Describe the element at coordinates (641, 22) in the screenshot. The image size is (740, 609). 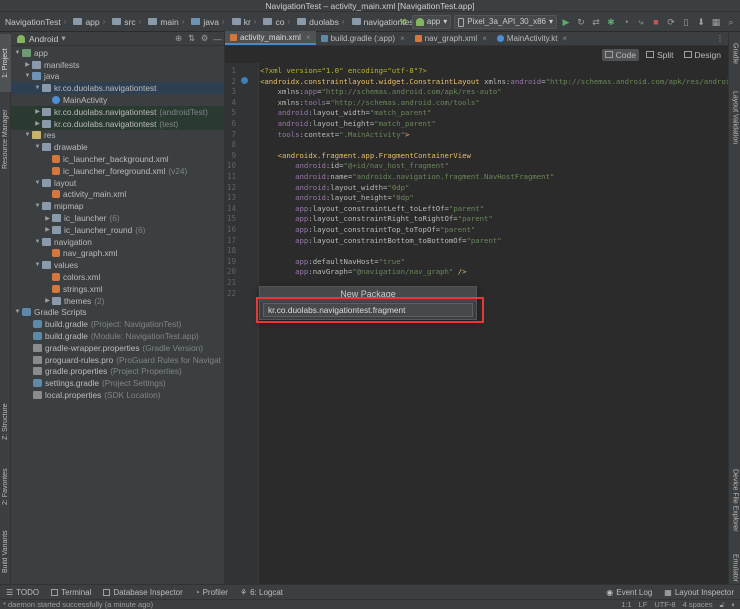
I see `attach-debugger-icon: ⤷` at that location.